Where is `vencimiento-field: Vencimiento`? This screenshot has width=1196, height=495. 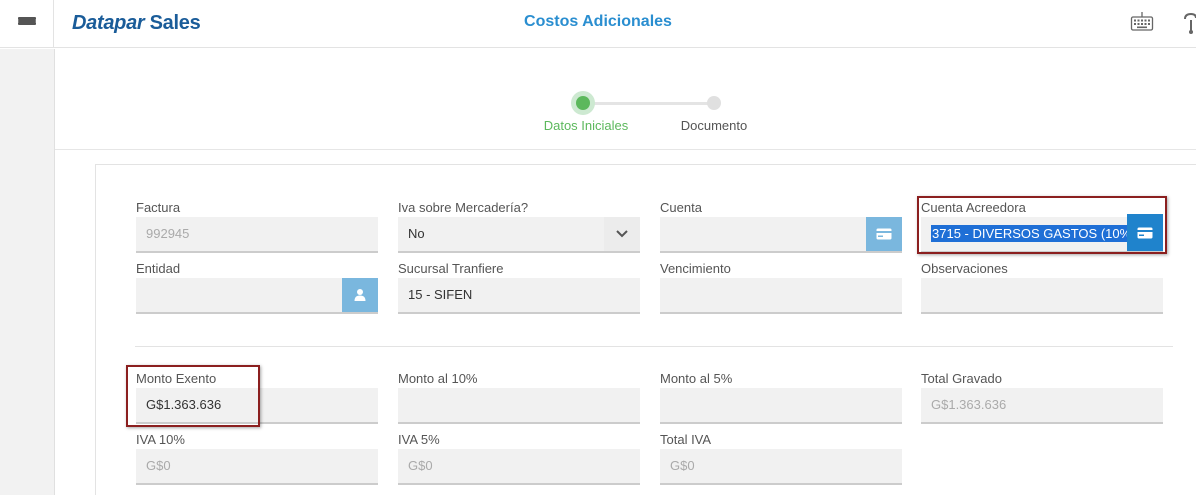 vencimiento-field: Vencimiento is located at coordinates (781, 287).